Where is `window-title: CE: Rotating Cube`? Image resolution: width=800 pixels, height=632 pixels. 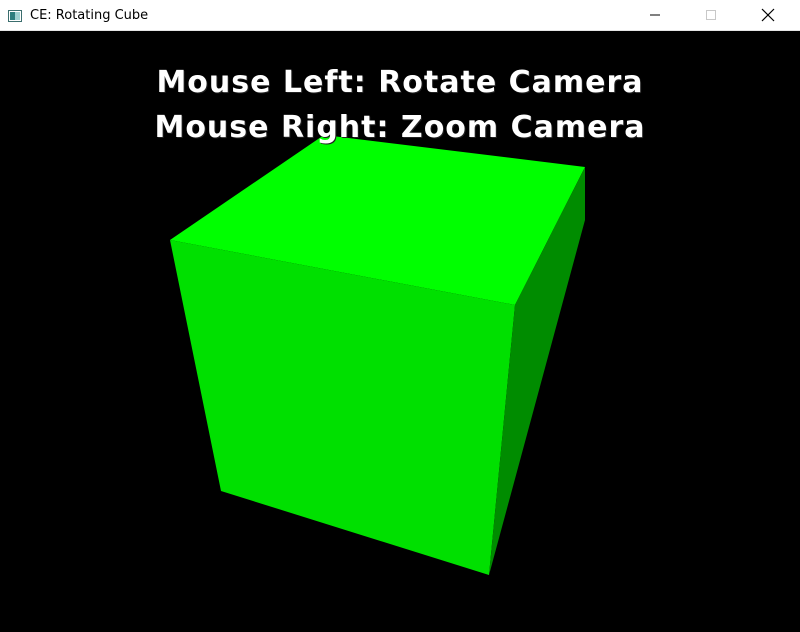 window-title: CE: Rotating Cube is located at coordinates (89, 15).